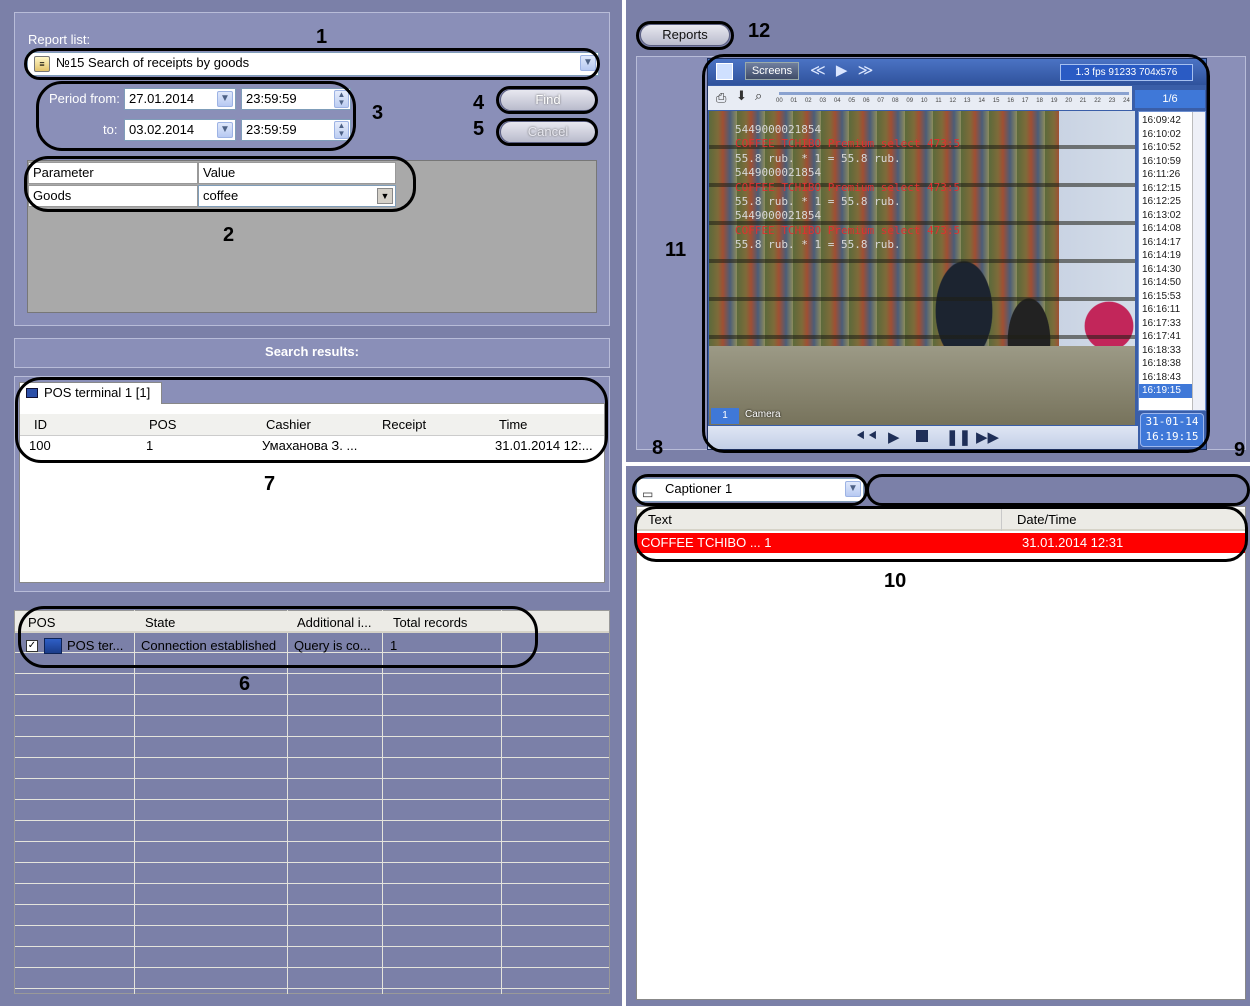 This screenshot has height=1006, width=1250. Describe the element at coordinates (772, 71) in the screenshot. I see `screens-button: Screens` at that location.